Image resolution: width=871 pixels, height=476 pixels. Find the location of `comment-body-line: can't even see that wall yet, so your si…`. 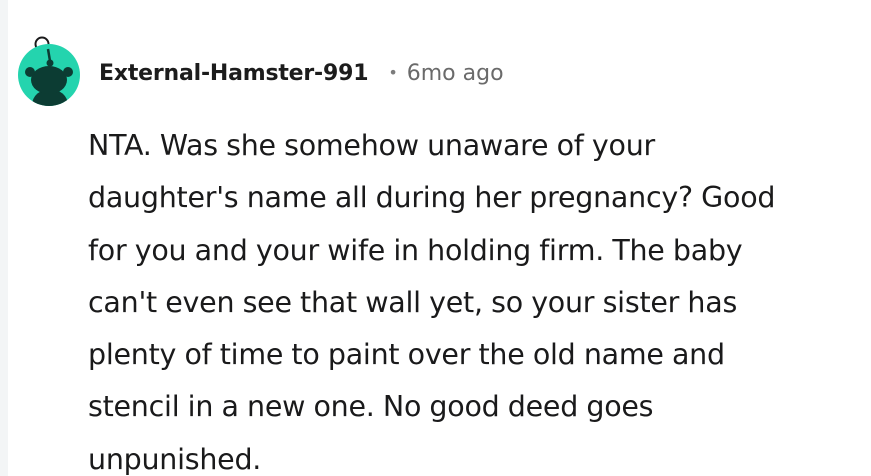

comment-body-line: can't even see that wall yet, so your si… is located at coordinates (413, 302).